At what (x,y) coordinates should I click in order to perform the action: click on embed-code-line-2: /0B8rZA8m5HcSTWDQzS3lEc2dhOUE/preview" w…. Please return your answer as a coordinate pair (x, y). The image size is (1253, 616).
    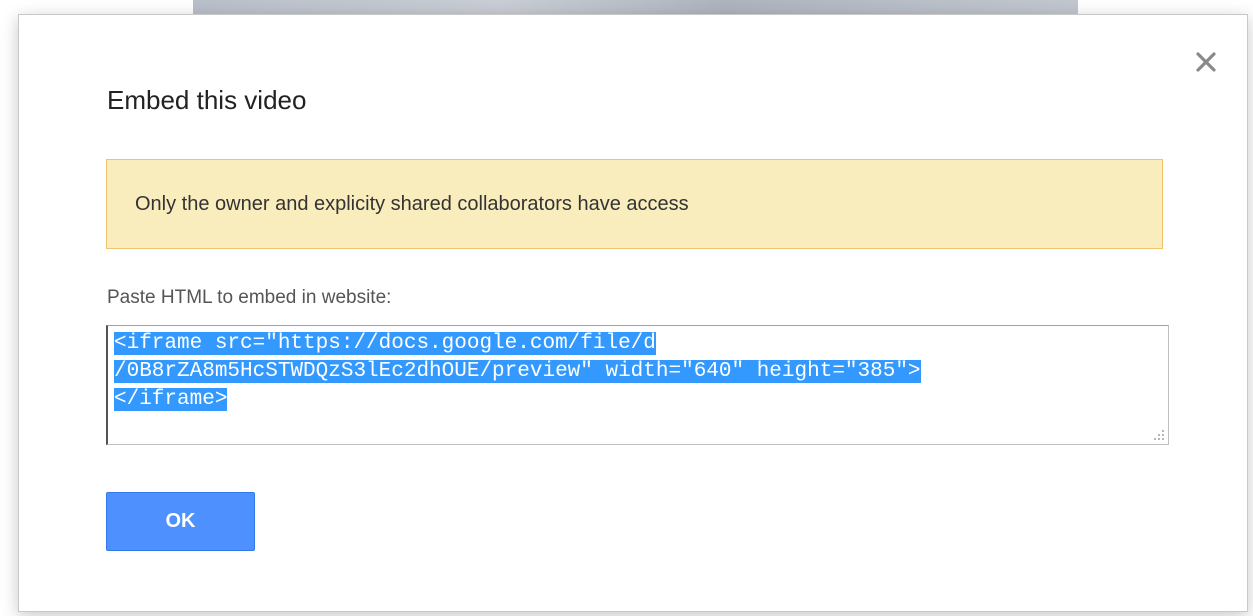
    Looking at the image, I should click on (517, 371).